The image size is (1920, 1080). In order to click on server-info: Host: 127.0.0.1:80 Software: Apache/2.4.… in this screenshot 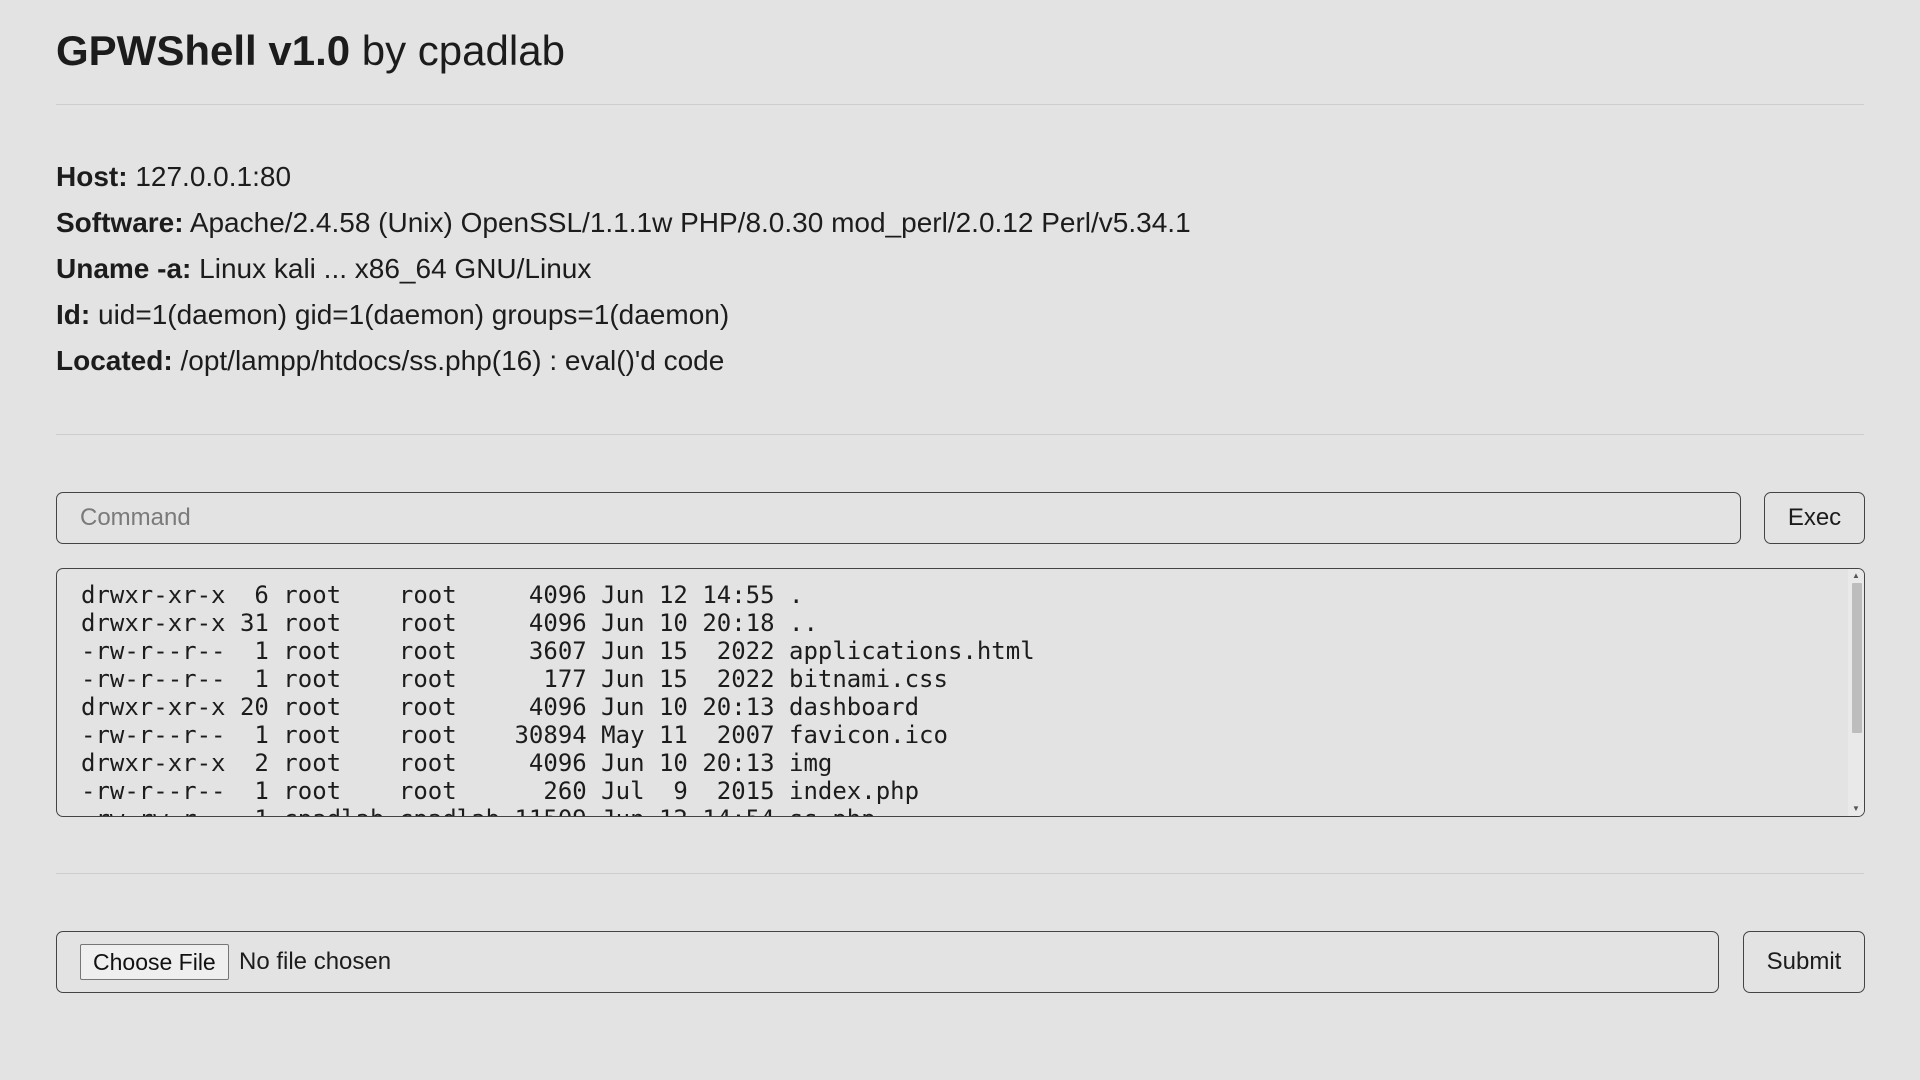, I will do `click(623, 269)`.